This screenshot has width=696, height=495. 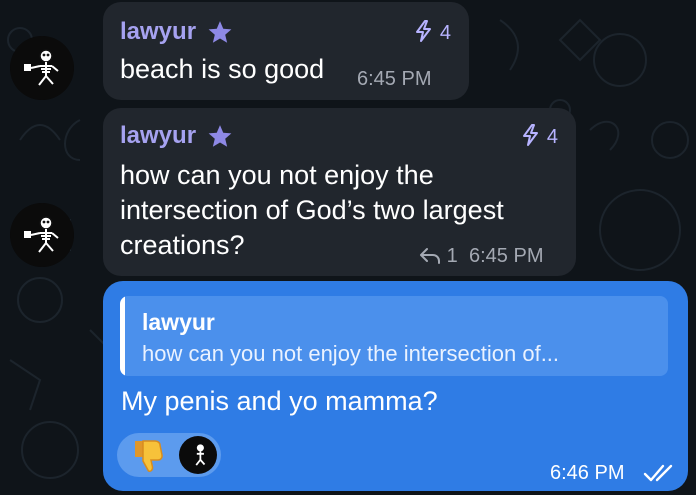 I want to click on reply-count: 1, so click(x=438, y=256).